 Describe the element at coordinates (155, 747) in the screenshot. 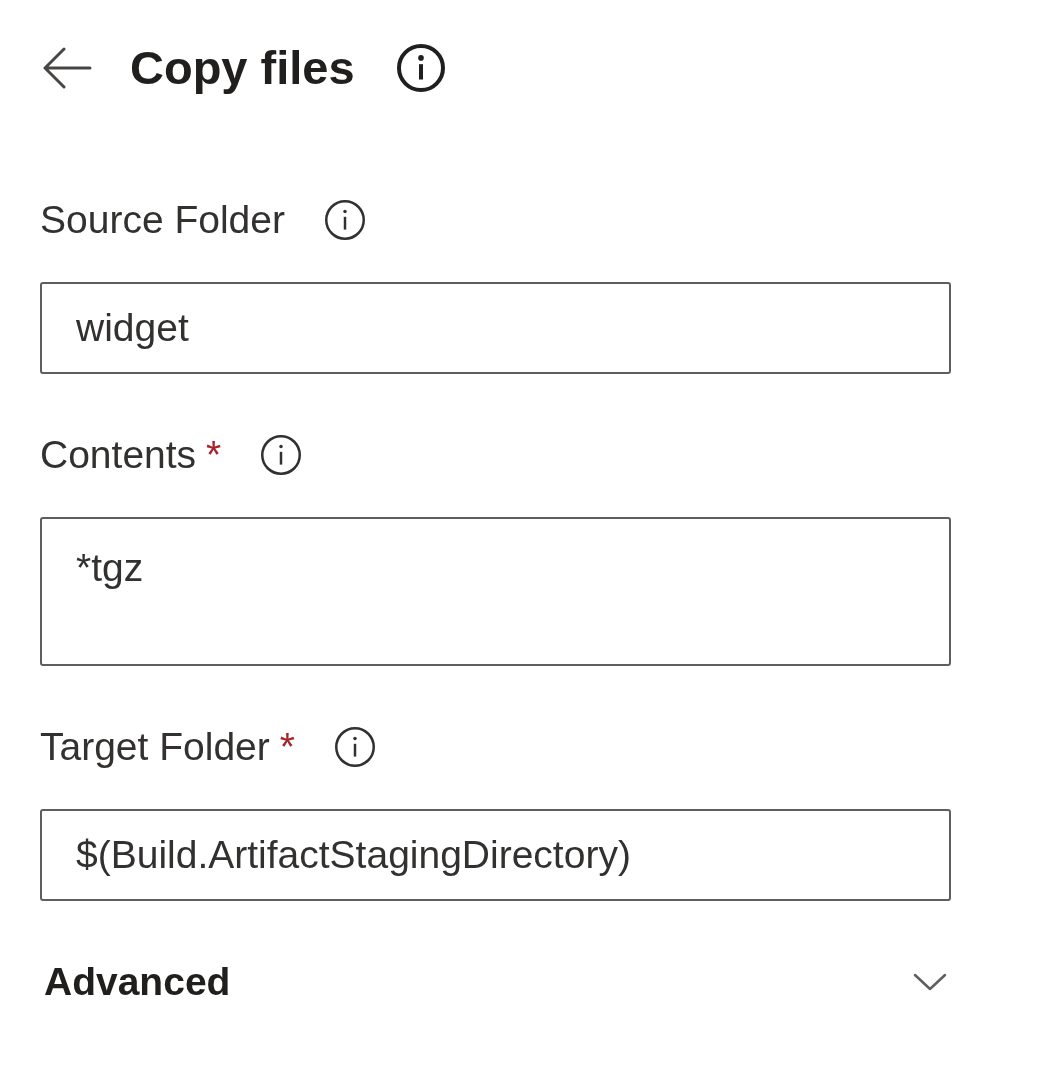

I see `field-label: Target Folder` at that location.